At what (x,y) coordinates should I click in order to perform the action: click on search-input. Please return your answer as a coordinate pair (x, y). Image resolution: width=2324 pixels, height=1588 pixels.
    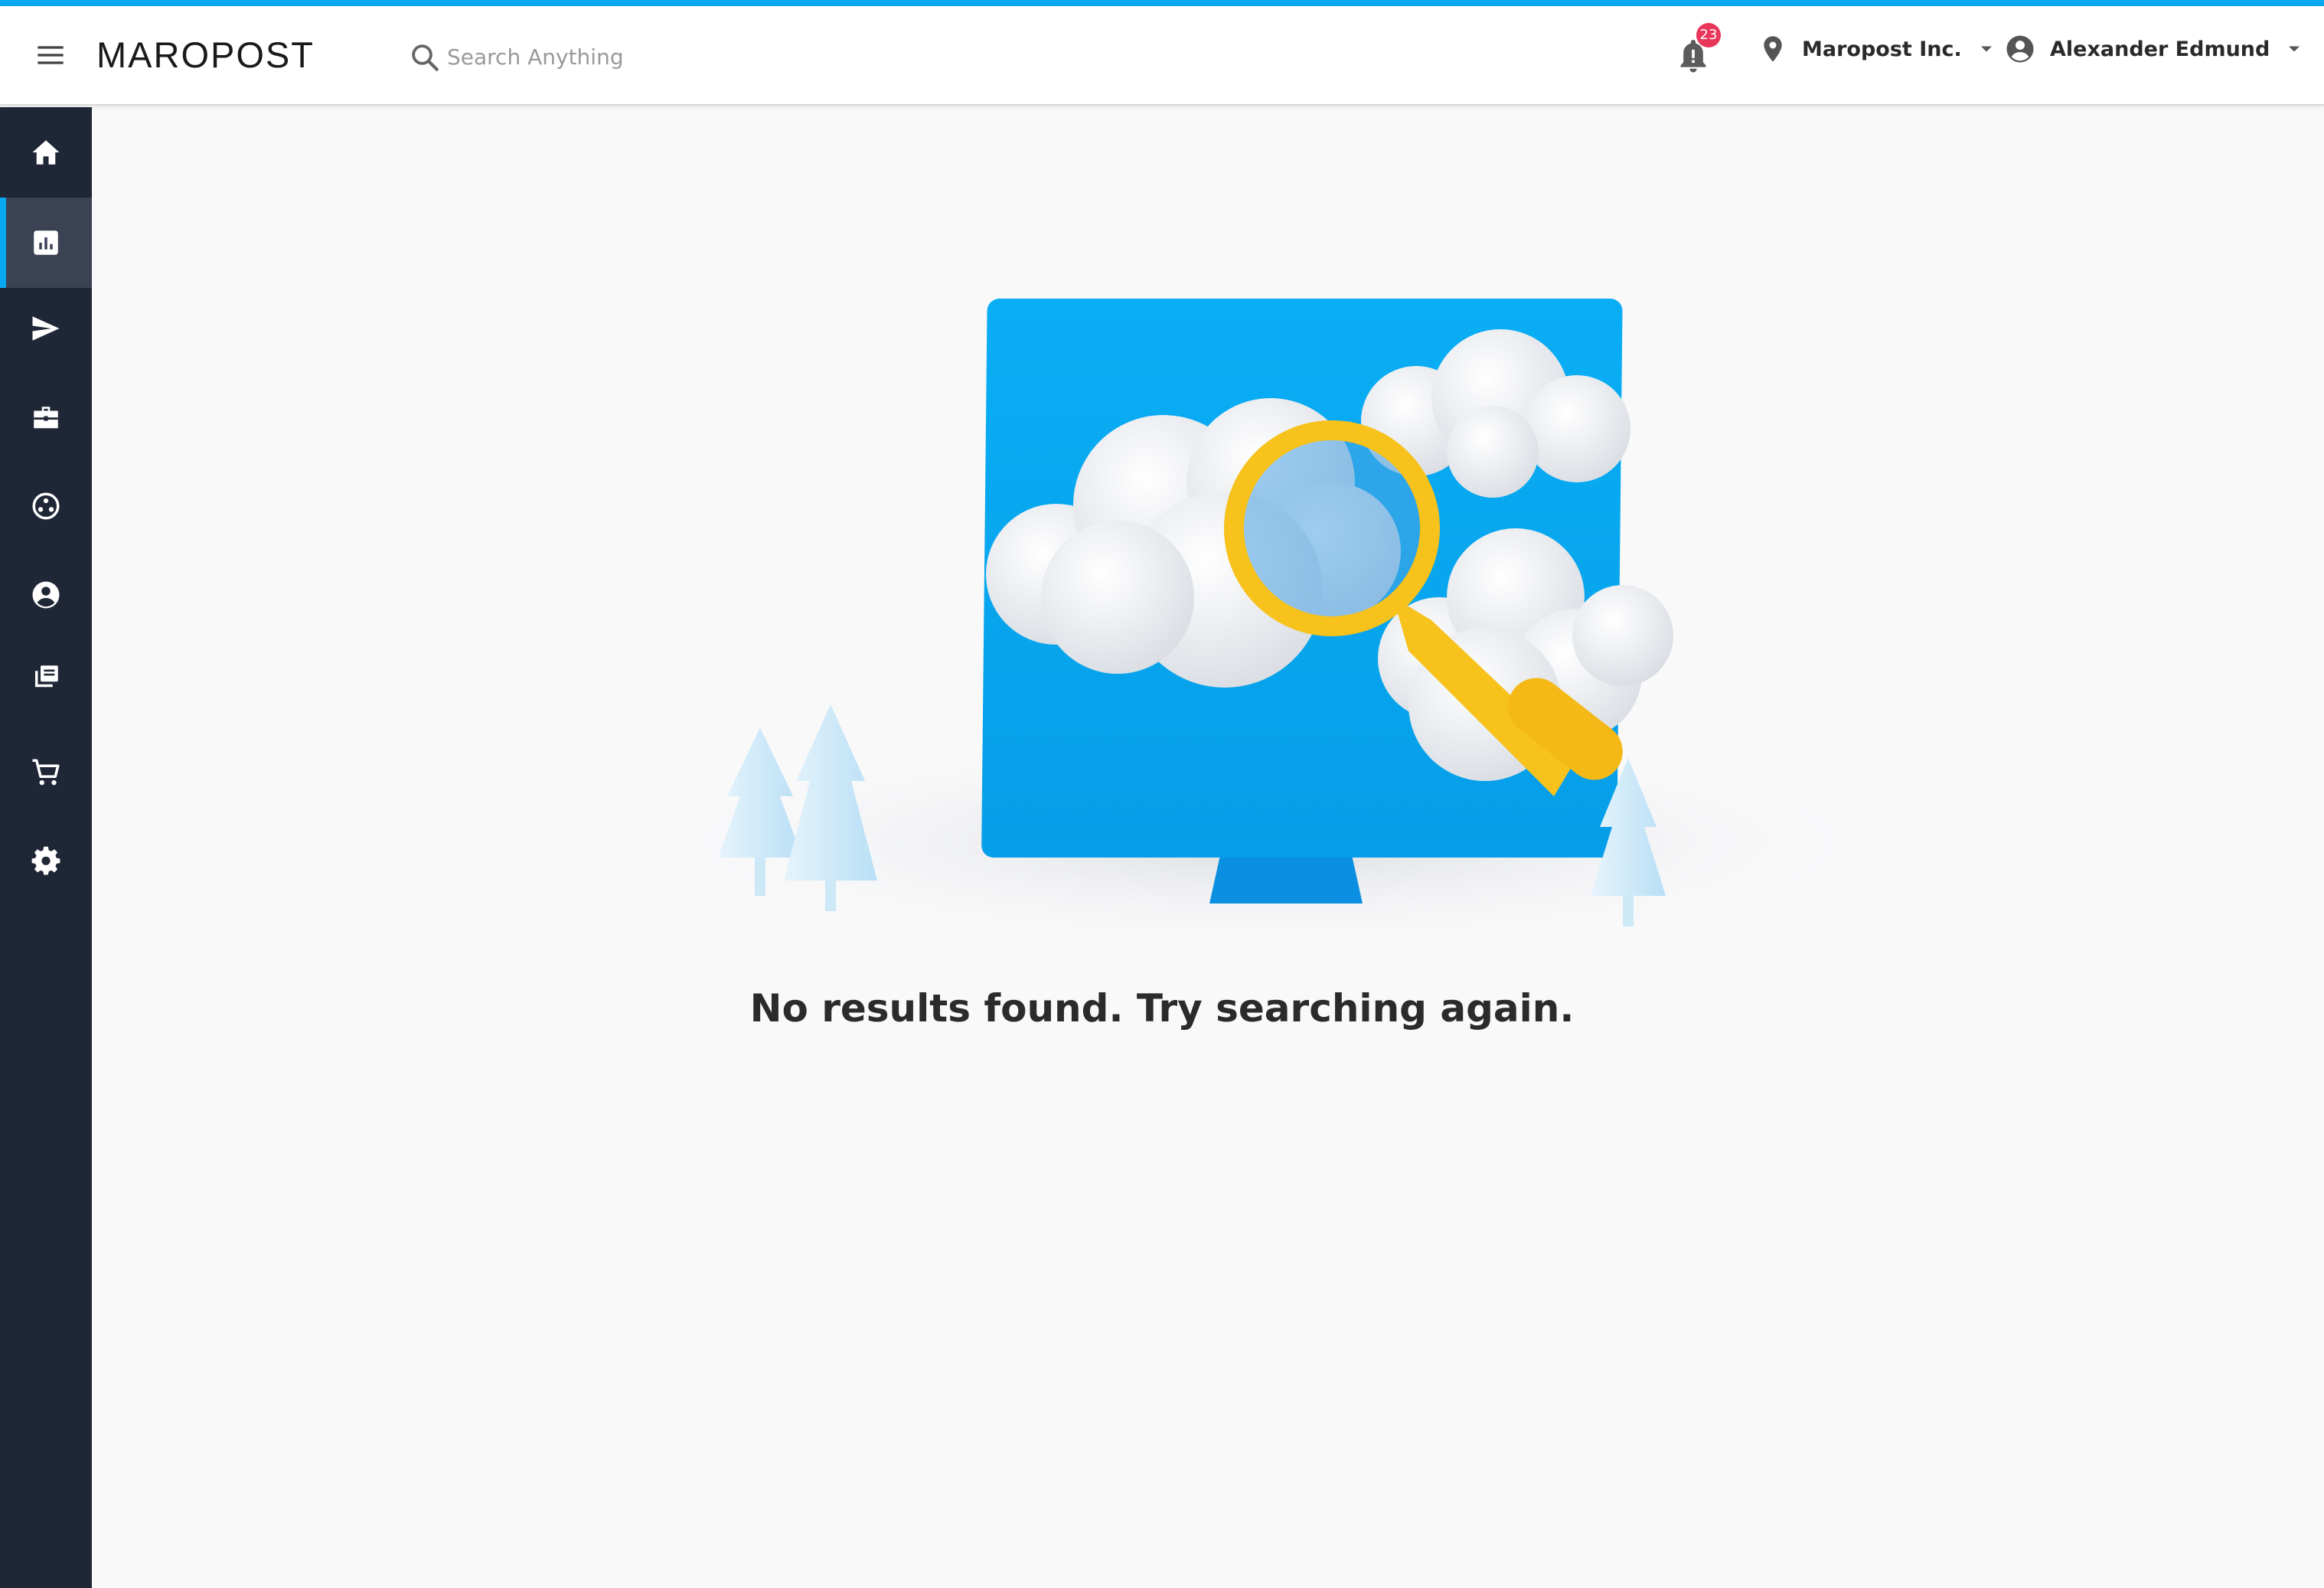
    Looking at the image, I should click on (638, 57).